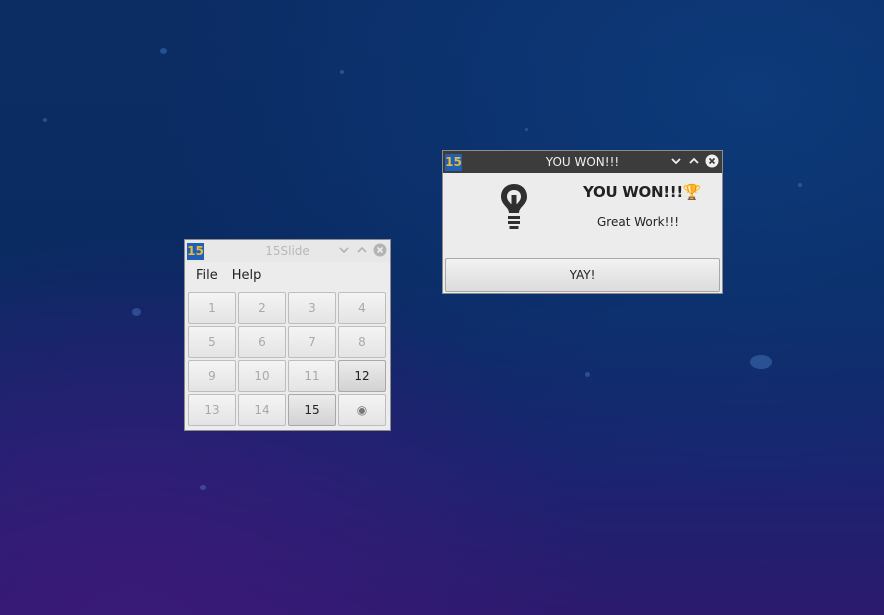 Image resolution: width=884 pixels, height=615 pixels. I want to click on tile-2: 2, so click(262, 308).